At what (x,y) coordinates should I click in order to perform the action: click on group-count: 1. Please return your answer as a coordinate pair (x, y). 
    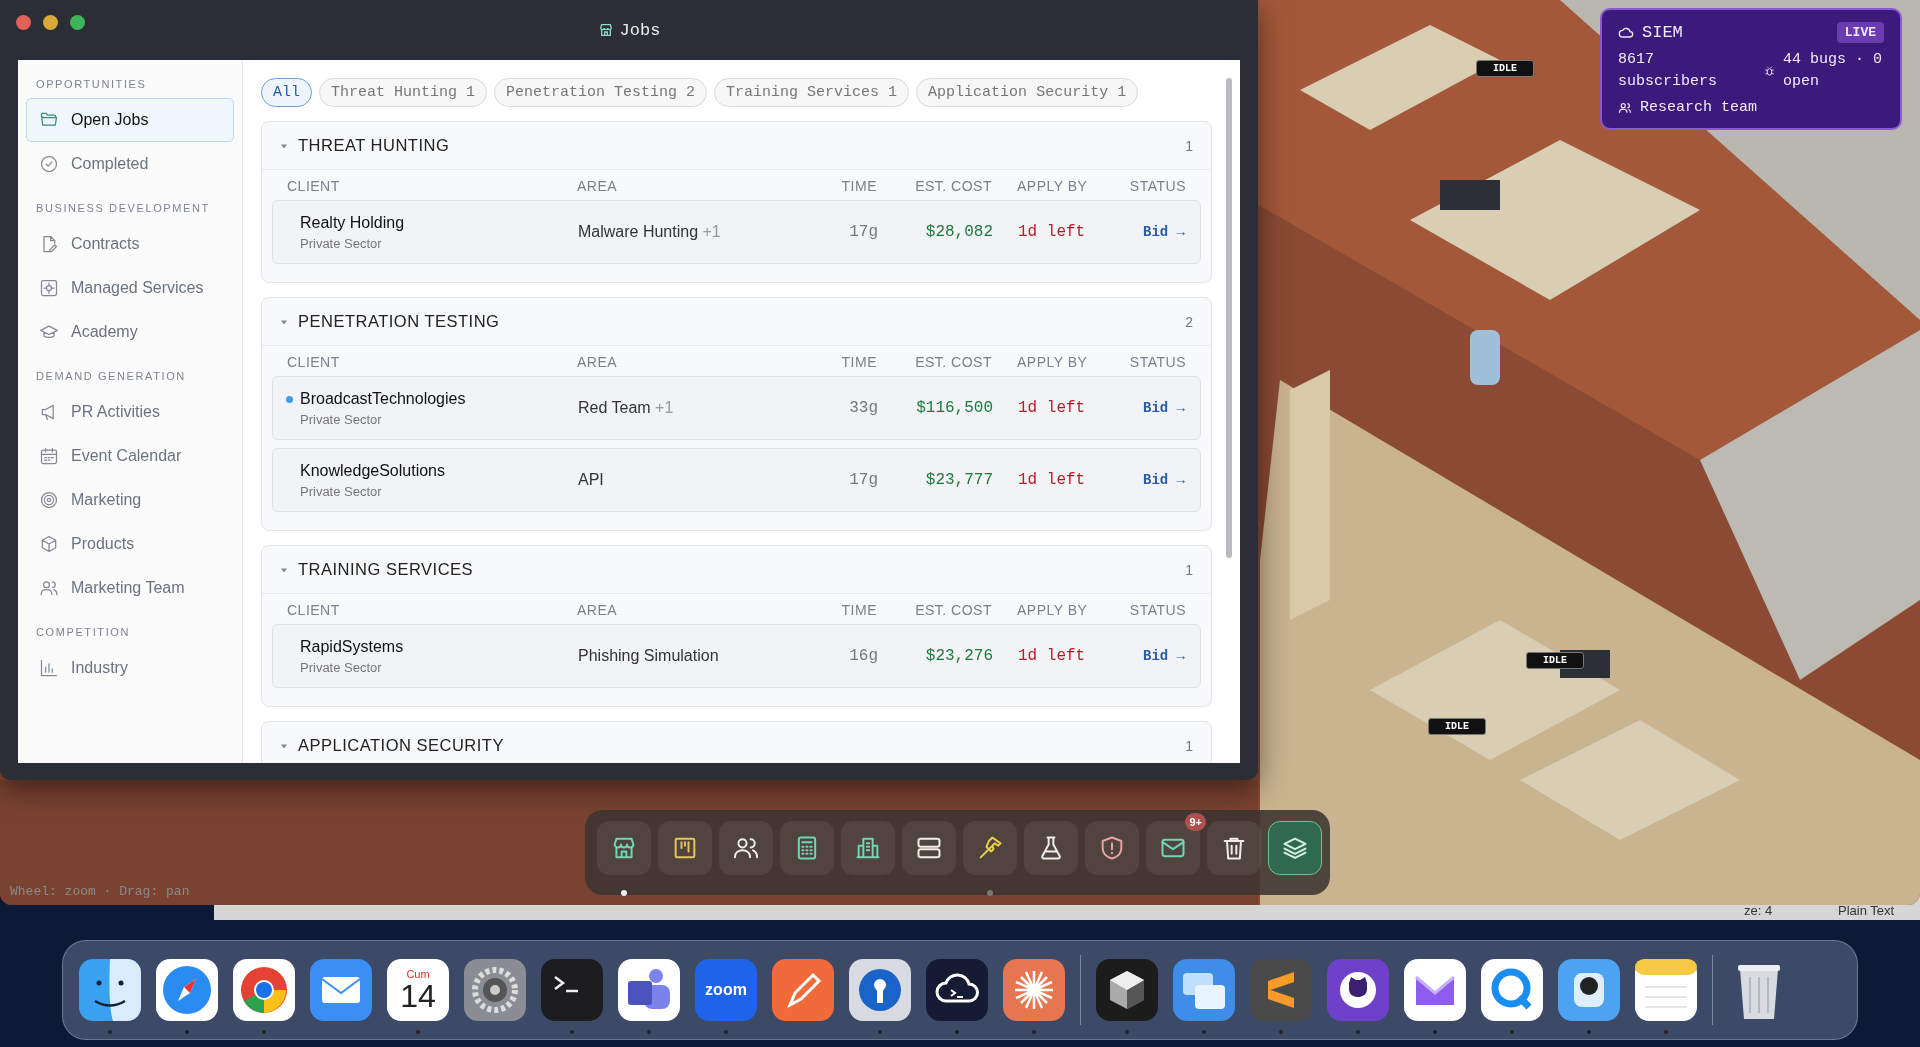
    Looking at the image, I should click on (1189, 569).